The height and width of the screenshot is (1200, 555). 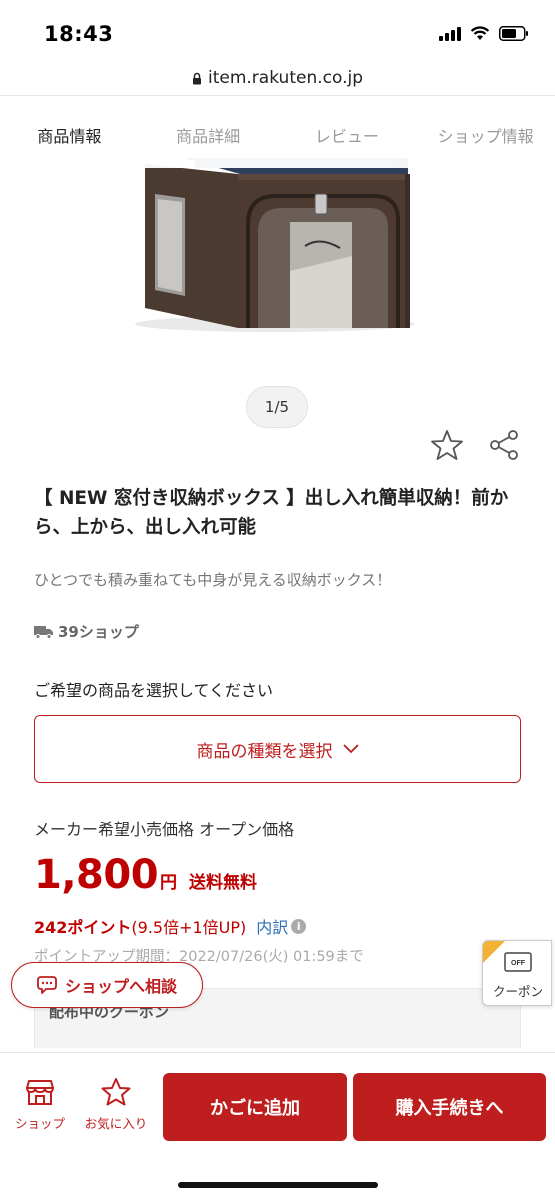 I want to click on shop-consult-button: ショップへ相談, so click(x=107, y=985).